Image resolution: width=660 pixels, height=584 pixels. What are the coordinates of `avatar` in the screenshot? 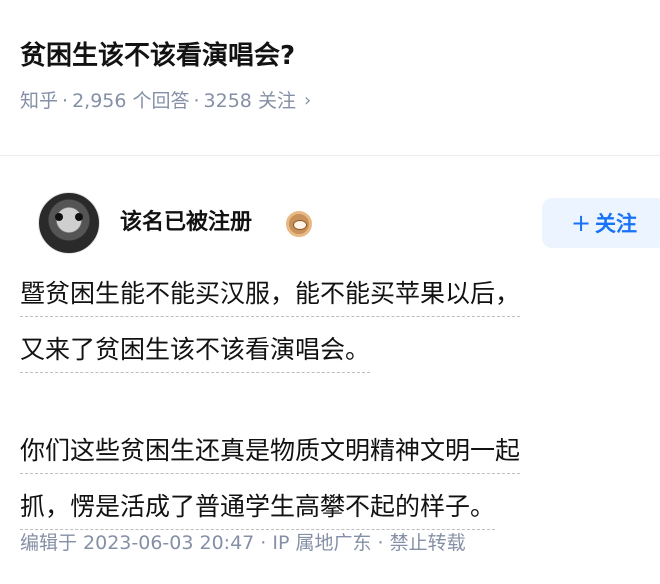 It's located at (69, 223).